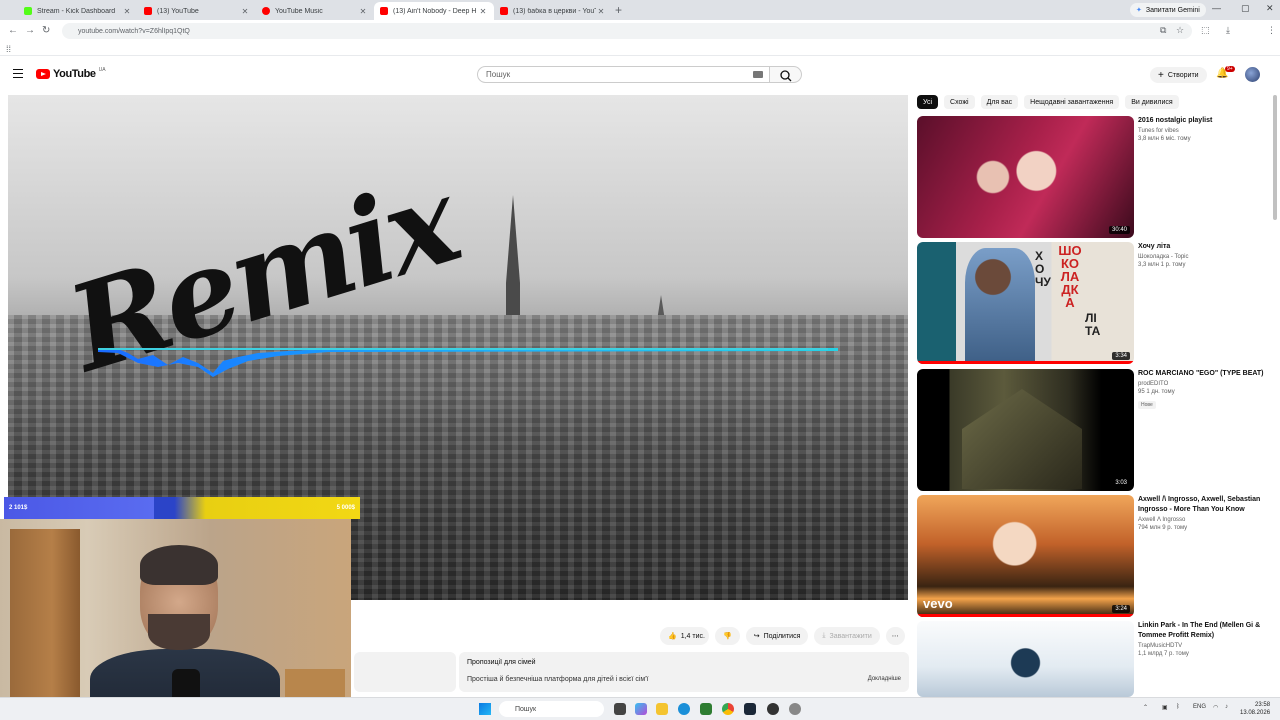 This screenshot has height=720, width=1280. I want to click on scrollbar-thumb, so click(1275, 157).